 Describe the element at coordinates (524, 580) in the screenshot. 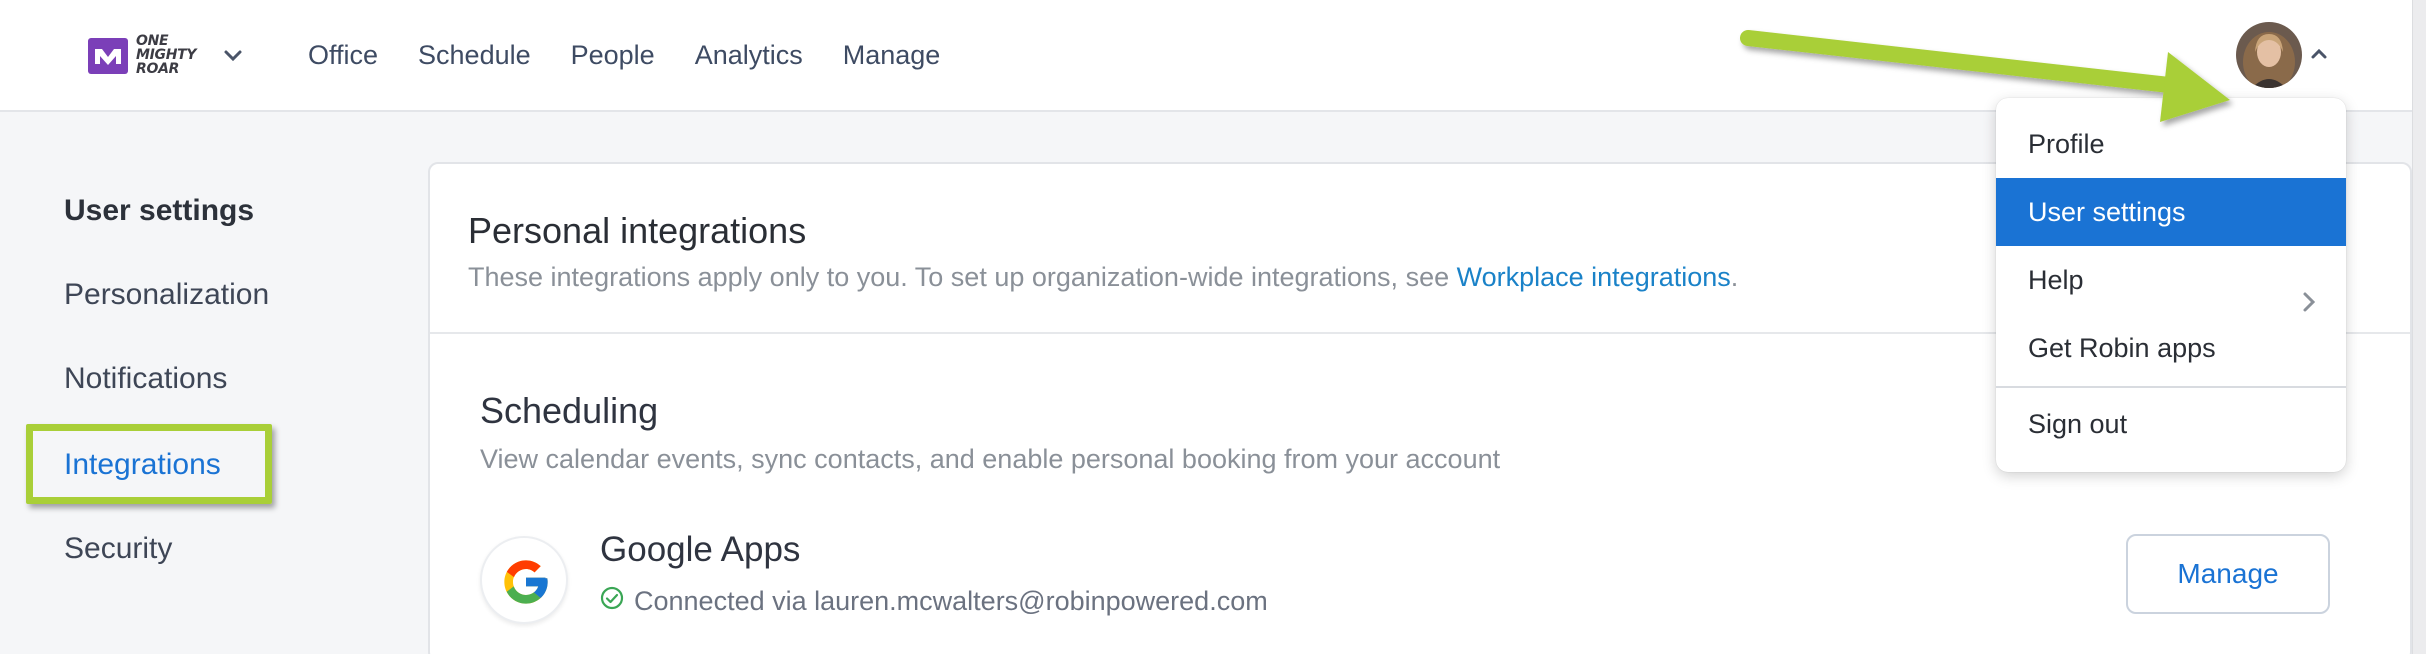

I see `google-icon` at that location.